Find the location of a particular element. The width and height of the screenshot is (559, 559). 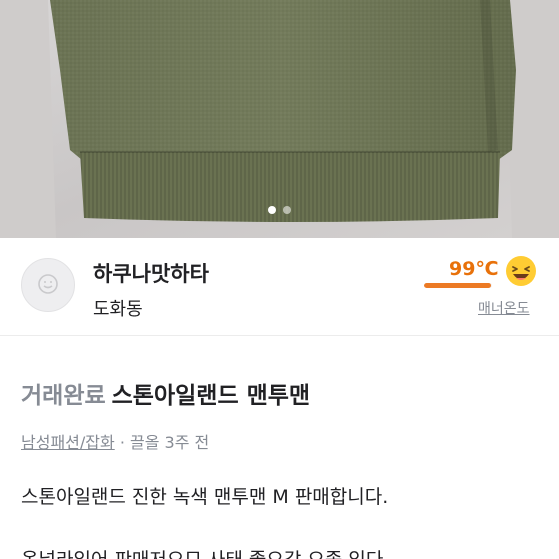

article-title: 거래완료 스톤아일랜드 맨투맨 is located at coordinates (165, 393).